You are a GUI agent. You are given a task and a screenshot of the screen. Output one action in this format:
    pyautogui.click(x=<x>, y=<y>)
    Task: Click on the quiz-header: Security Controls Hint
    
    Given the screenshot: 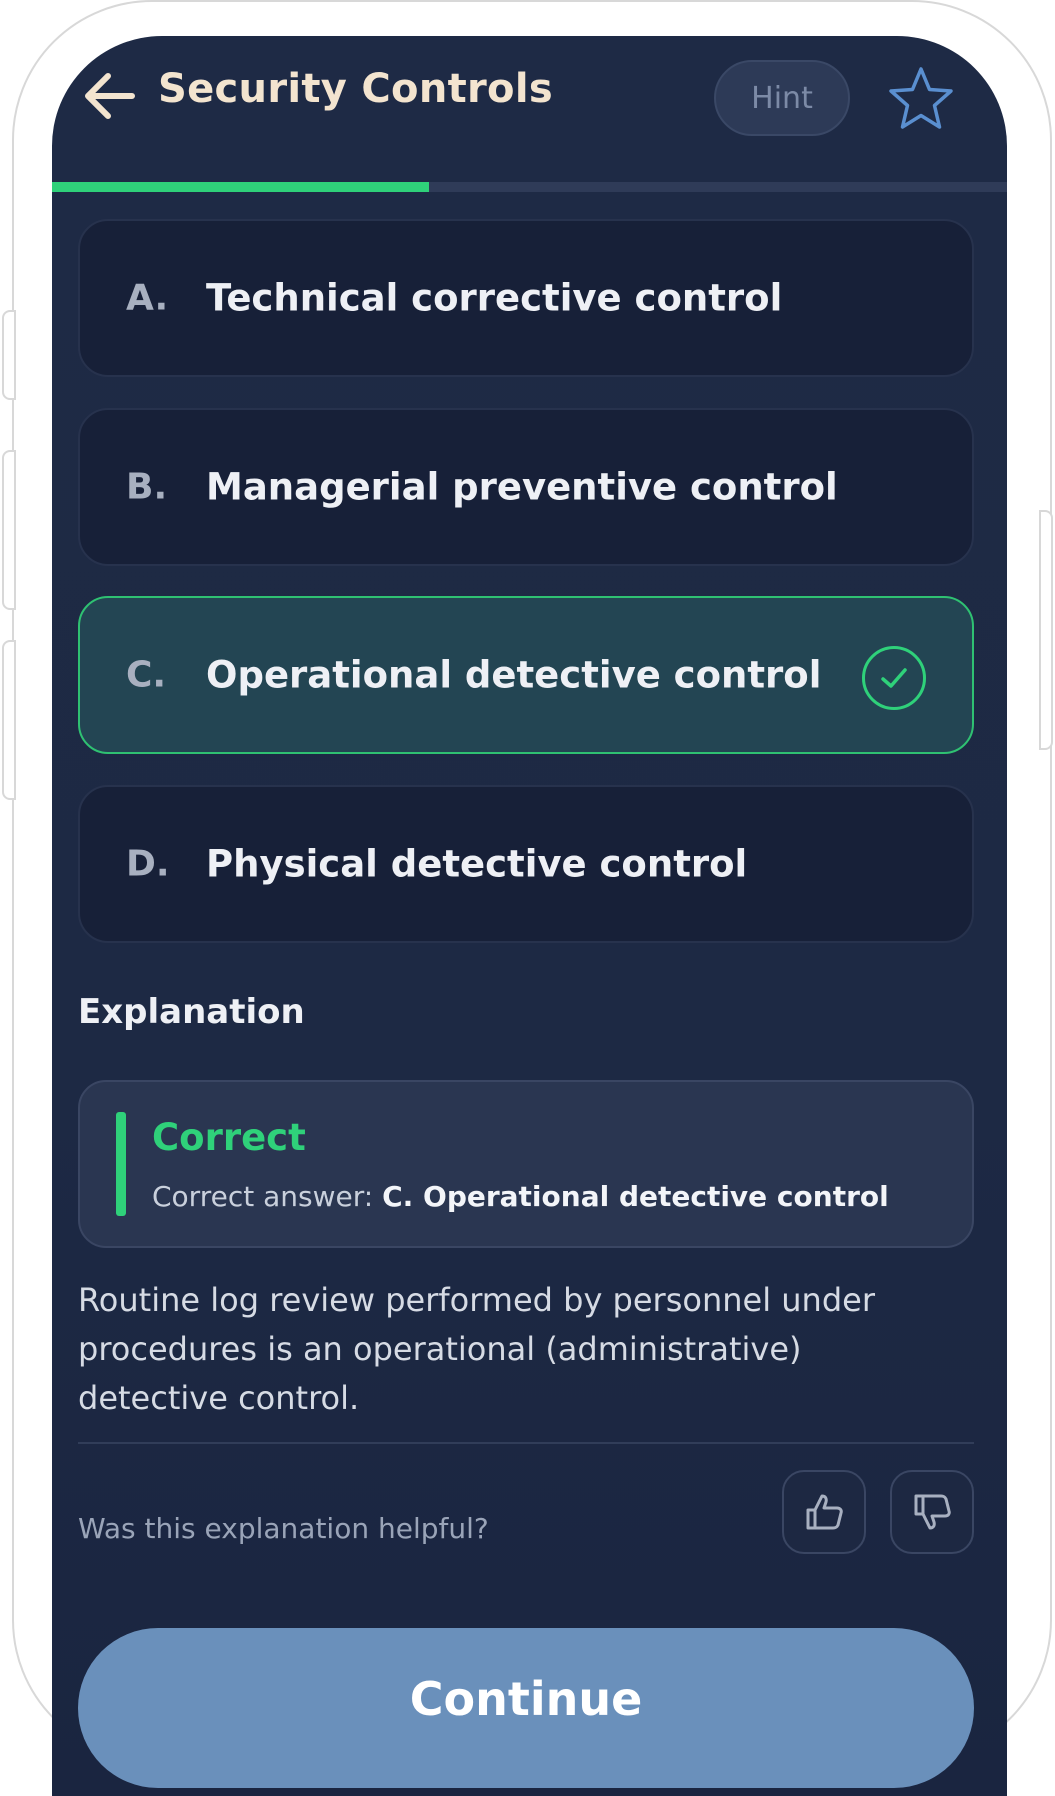 What is the action you would take?
    pyautogui.click(x=529, y=108)
    